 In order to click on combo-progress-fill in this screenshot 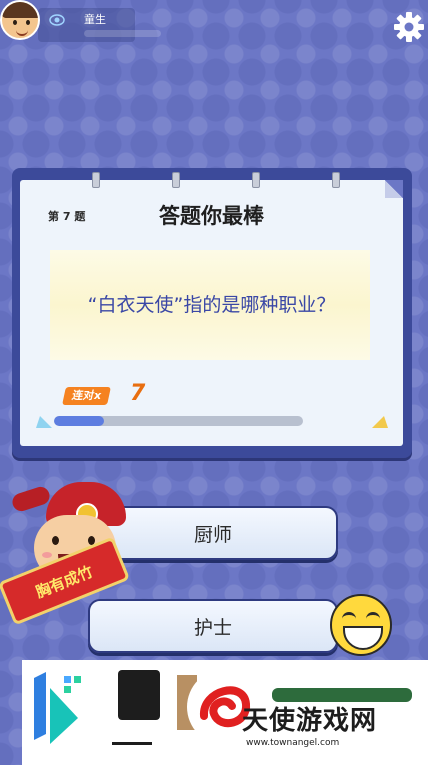, I will do `click(79, 421)`.